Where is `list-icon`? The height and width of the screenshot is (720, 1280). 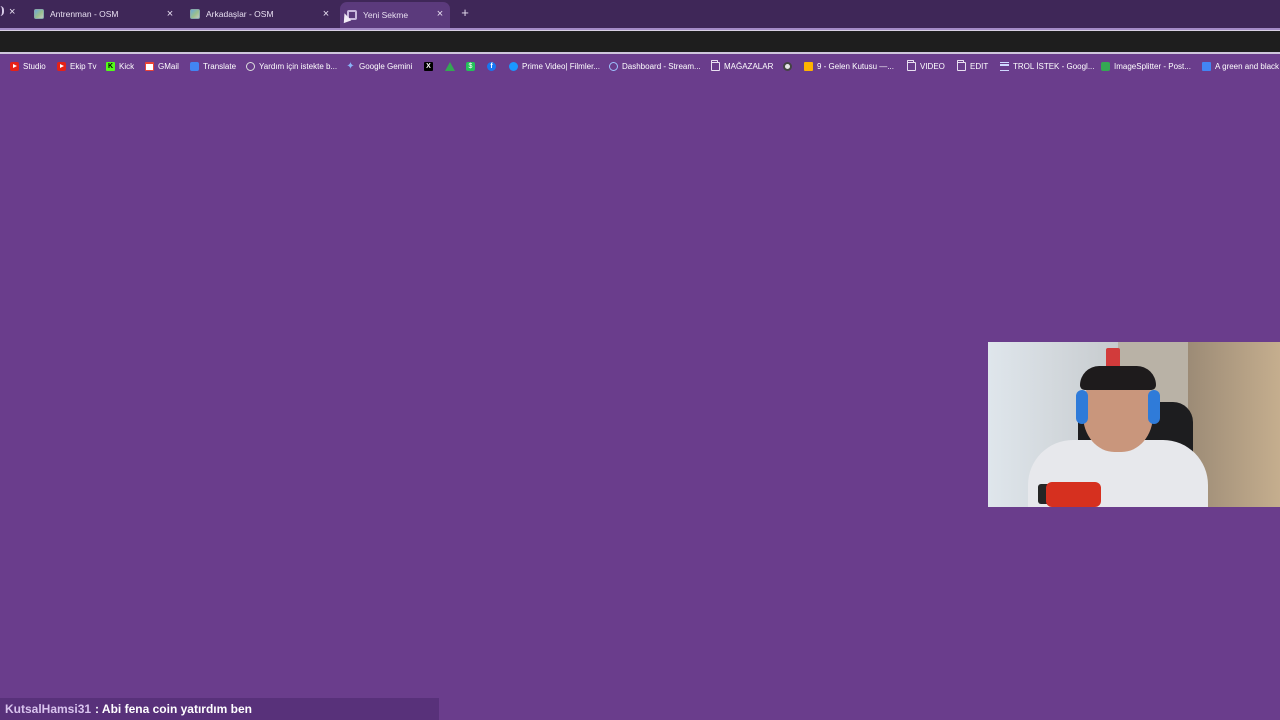
list-icon is located at coordinates (1004, 66).